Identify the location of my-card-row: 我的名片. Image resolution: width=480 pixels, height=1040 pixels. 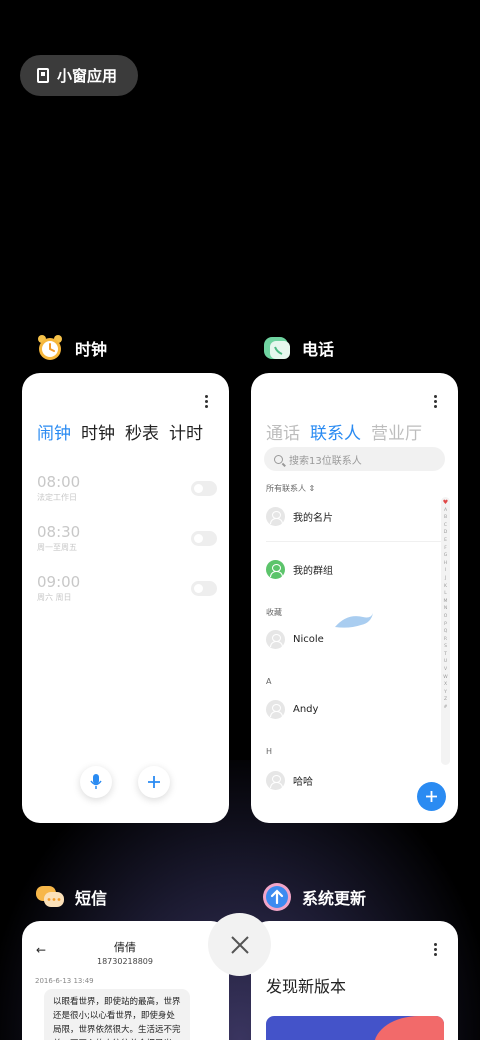
(351, 516).